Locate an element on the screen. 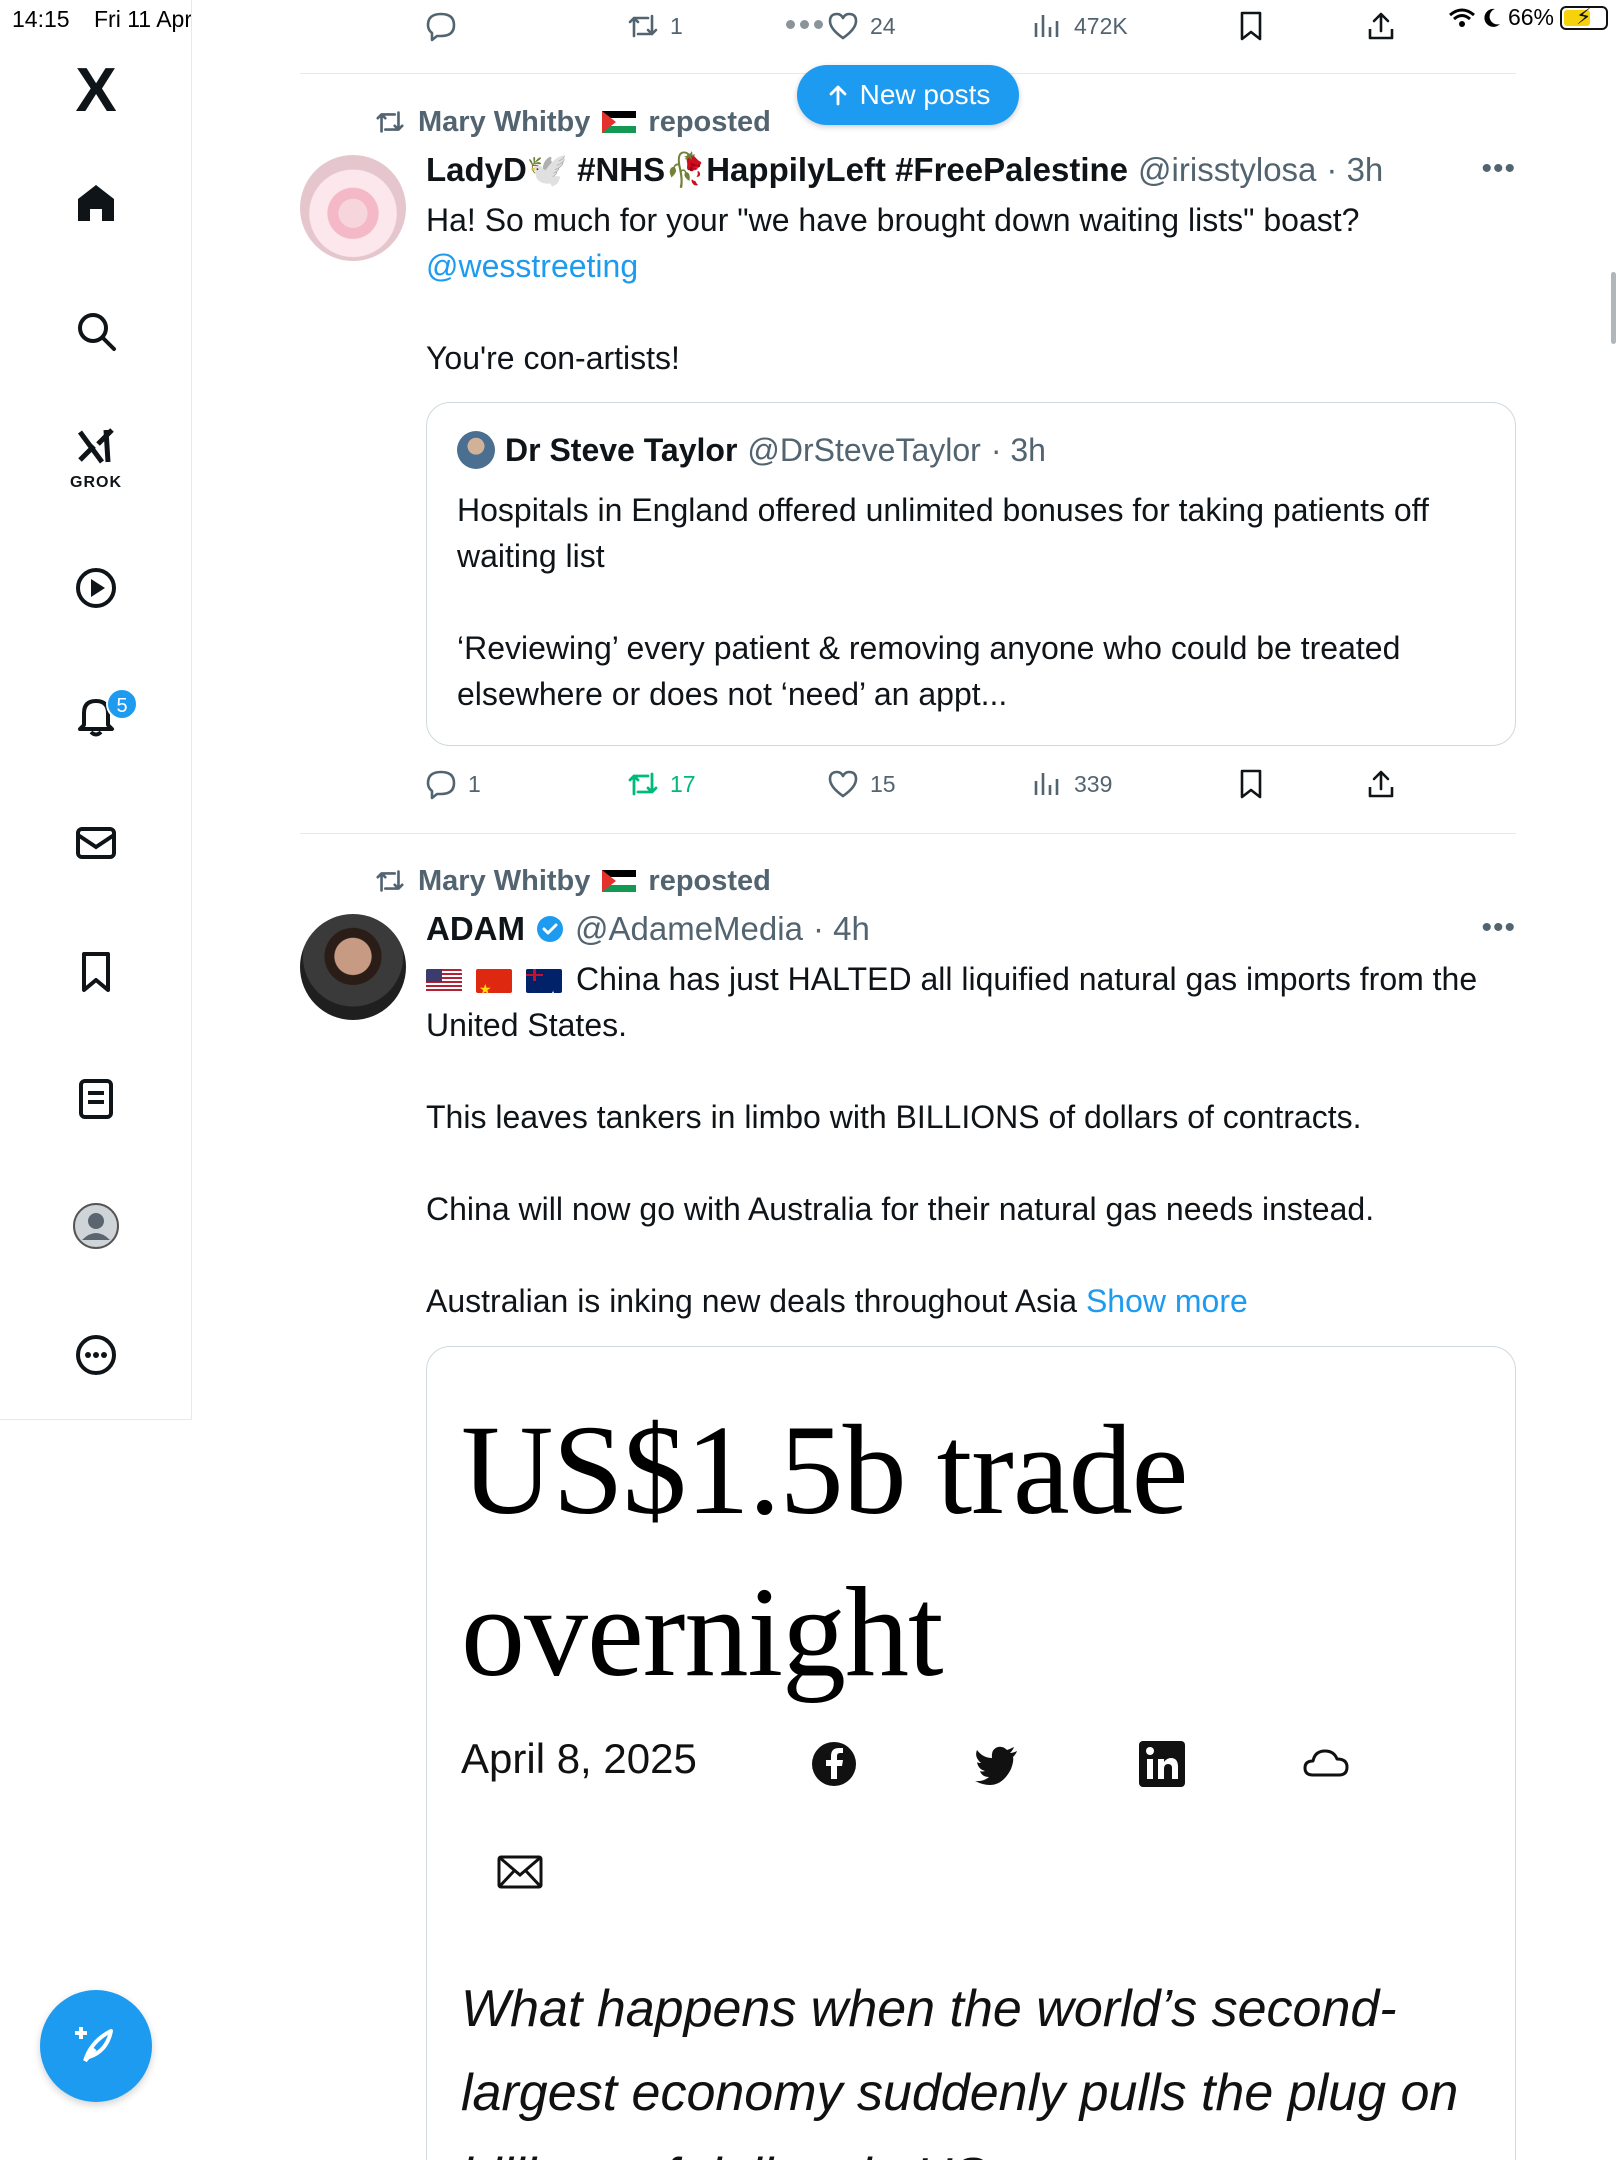 This screenshot has height=2160, width=1620. nav-profile is located at coordinates (96, 1226).